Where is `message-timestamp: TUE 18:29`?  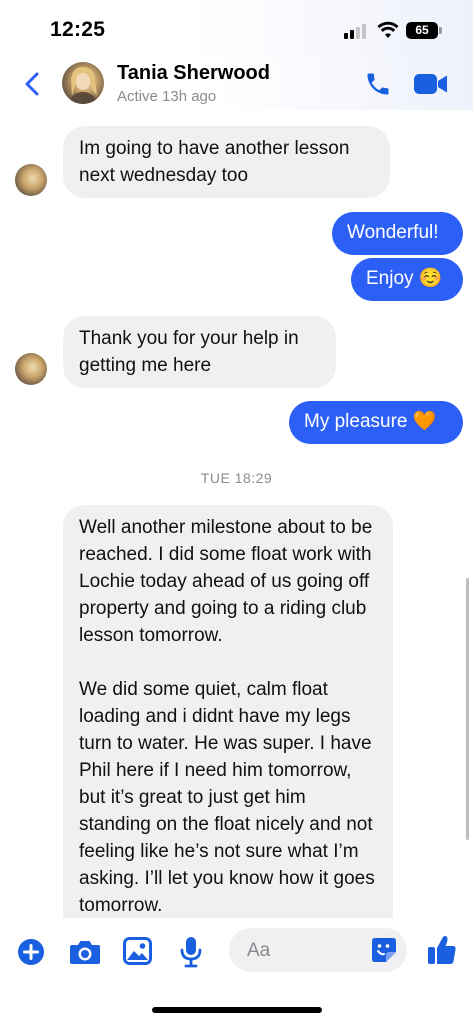 message-timestamp: TUE 18:29 is located at coordinates (236, 478).